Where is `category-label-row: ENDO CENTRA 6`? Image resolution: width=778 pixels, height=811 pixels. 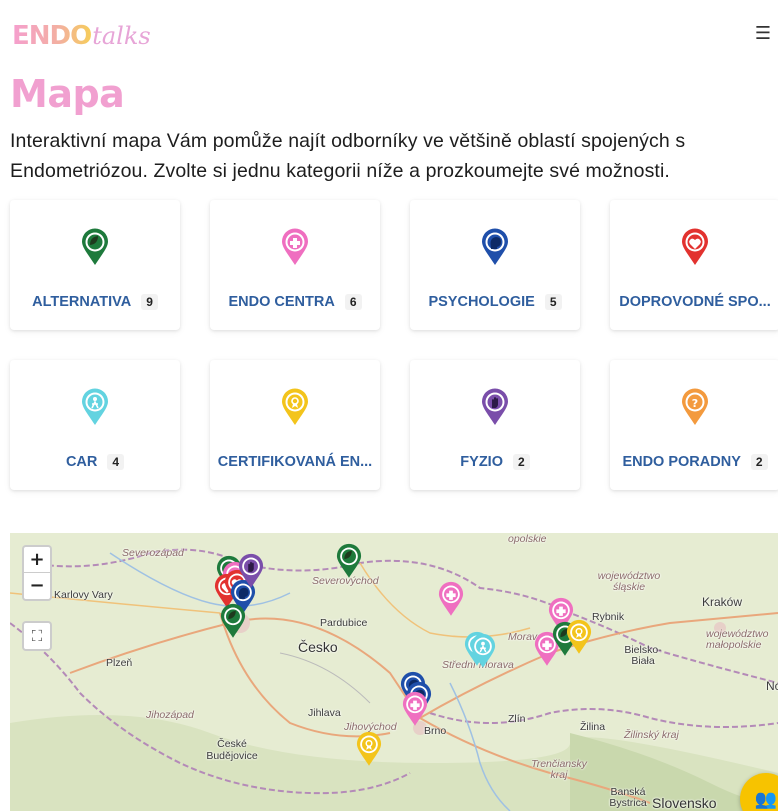 category-label-row: ENDO CENTRA 6 is located at coordinates (295, 302).